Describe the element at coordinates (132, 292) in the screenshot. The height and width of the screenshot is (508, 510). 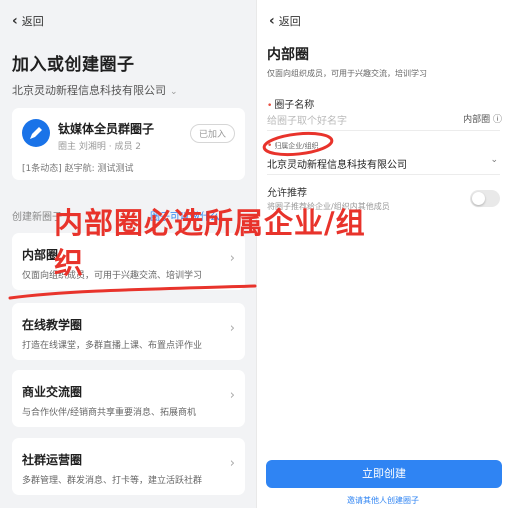
I see `annotation-underline` at that location.